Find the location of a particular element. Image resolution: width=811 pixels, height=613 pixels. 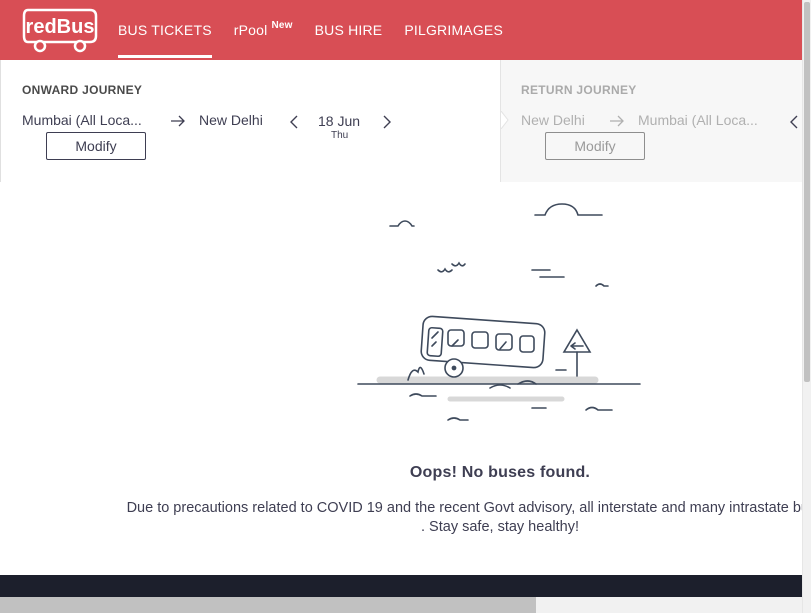

horizontal-scrollbar-thumb is located at coordinates (268, 605).